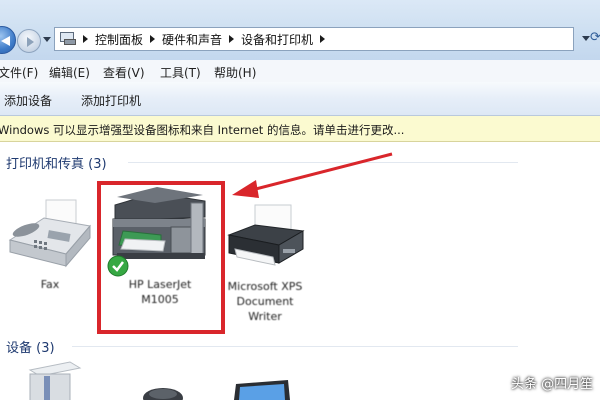 Image resolution: width=600 pixels, height=400 pixels. What do you see at coordinates (192, 39) in the screenshot?
I see `breadcrumb-hardware-sound: 硬件和声音` at bounding box center [192, 39].